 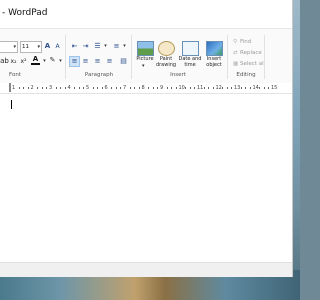 I want to click on replace-button: ⇄ Replace, so click(x=247, y=53).